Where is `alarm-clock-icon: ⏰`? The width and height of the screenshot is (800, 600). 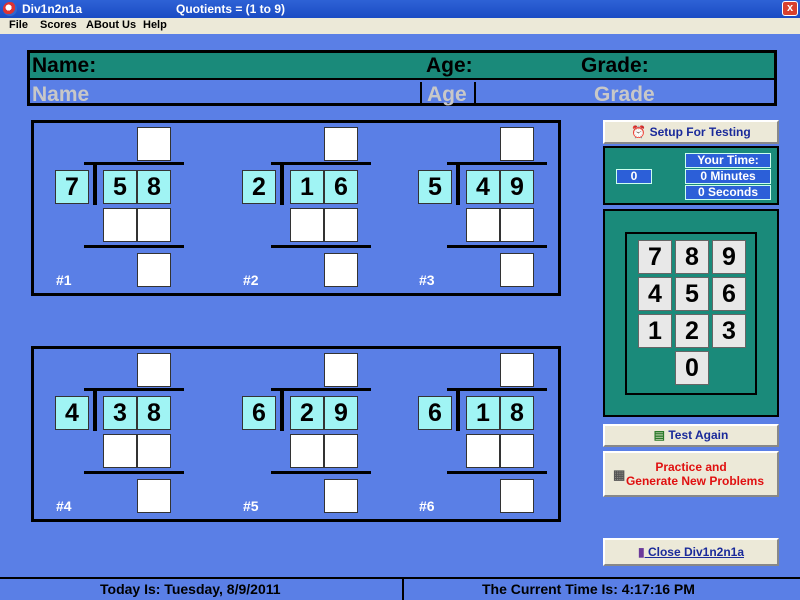 alarm-clock-icon: ⏰ is located at coordinates (639, 132).